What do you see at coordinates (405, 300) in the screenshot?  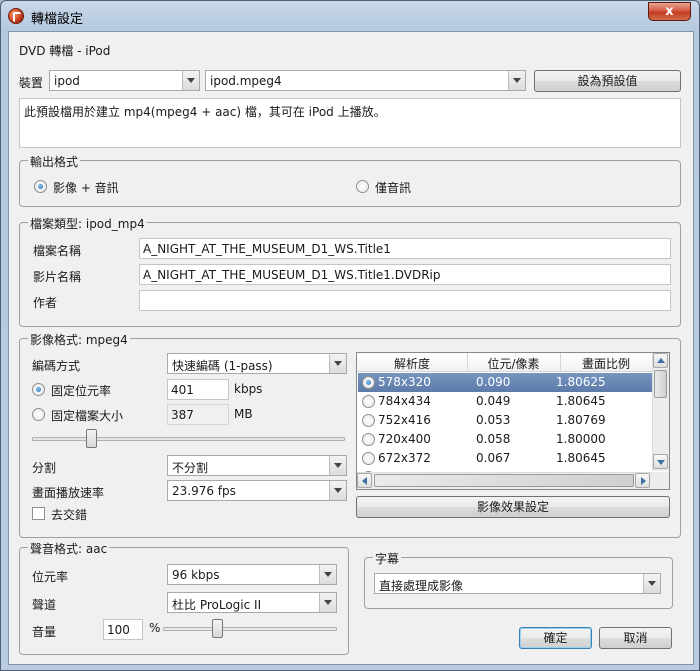 I see `author-field` at bounding box center [405, 300].